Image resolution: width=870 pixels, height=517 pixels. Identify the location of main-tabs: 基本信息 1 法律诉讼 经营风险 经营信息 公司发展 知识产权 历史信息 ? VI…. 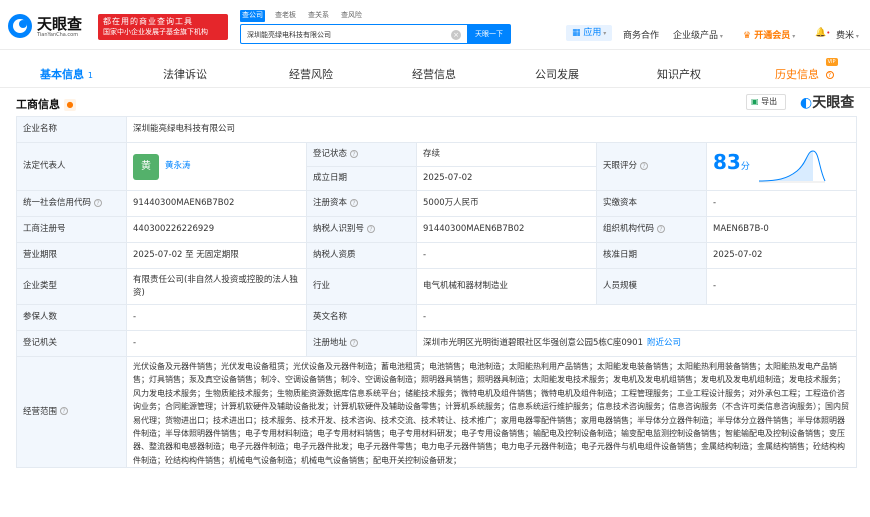
(435, 73).